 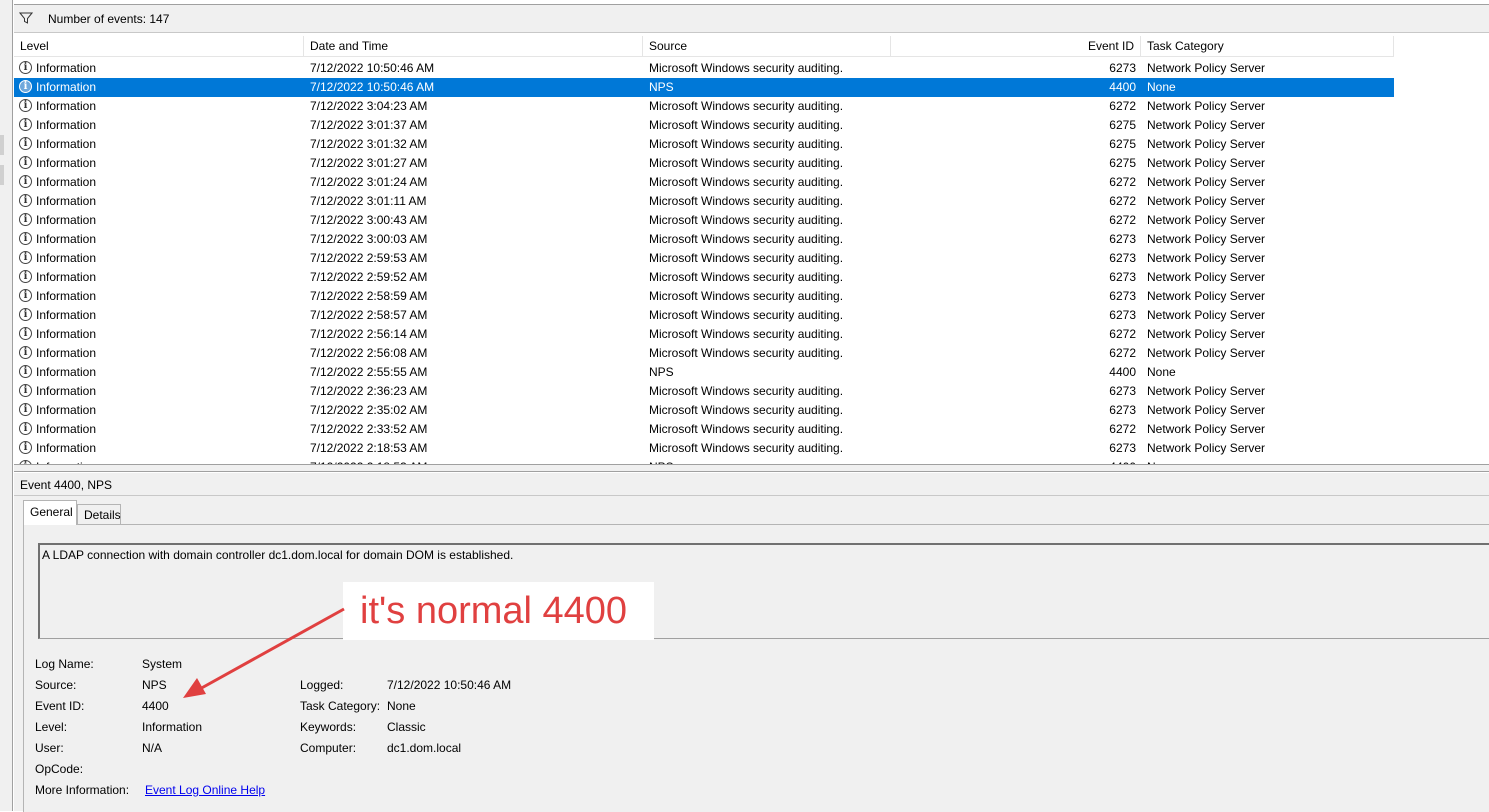 What do you see at coordinates (368, 201) in the screenshot?
I see `date-time-cell: 7/12/2022 3:01:11 AM` at bounding box center [368, 201].